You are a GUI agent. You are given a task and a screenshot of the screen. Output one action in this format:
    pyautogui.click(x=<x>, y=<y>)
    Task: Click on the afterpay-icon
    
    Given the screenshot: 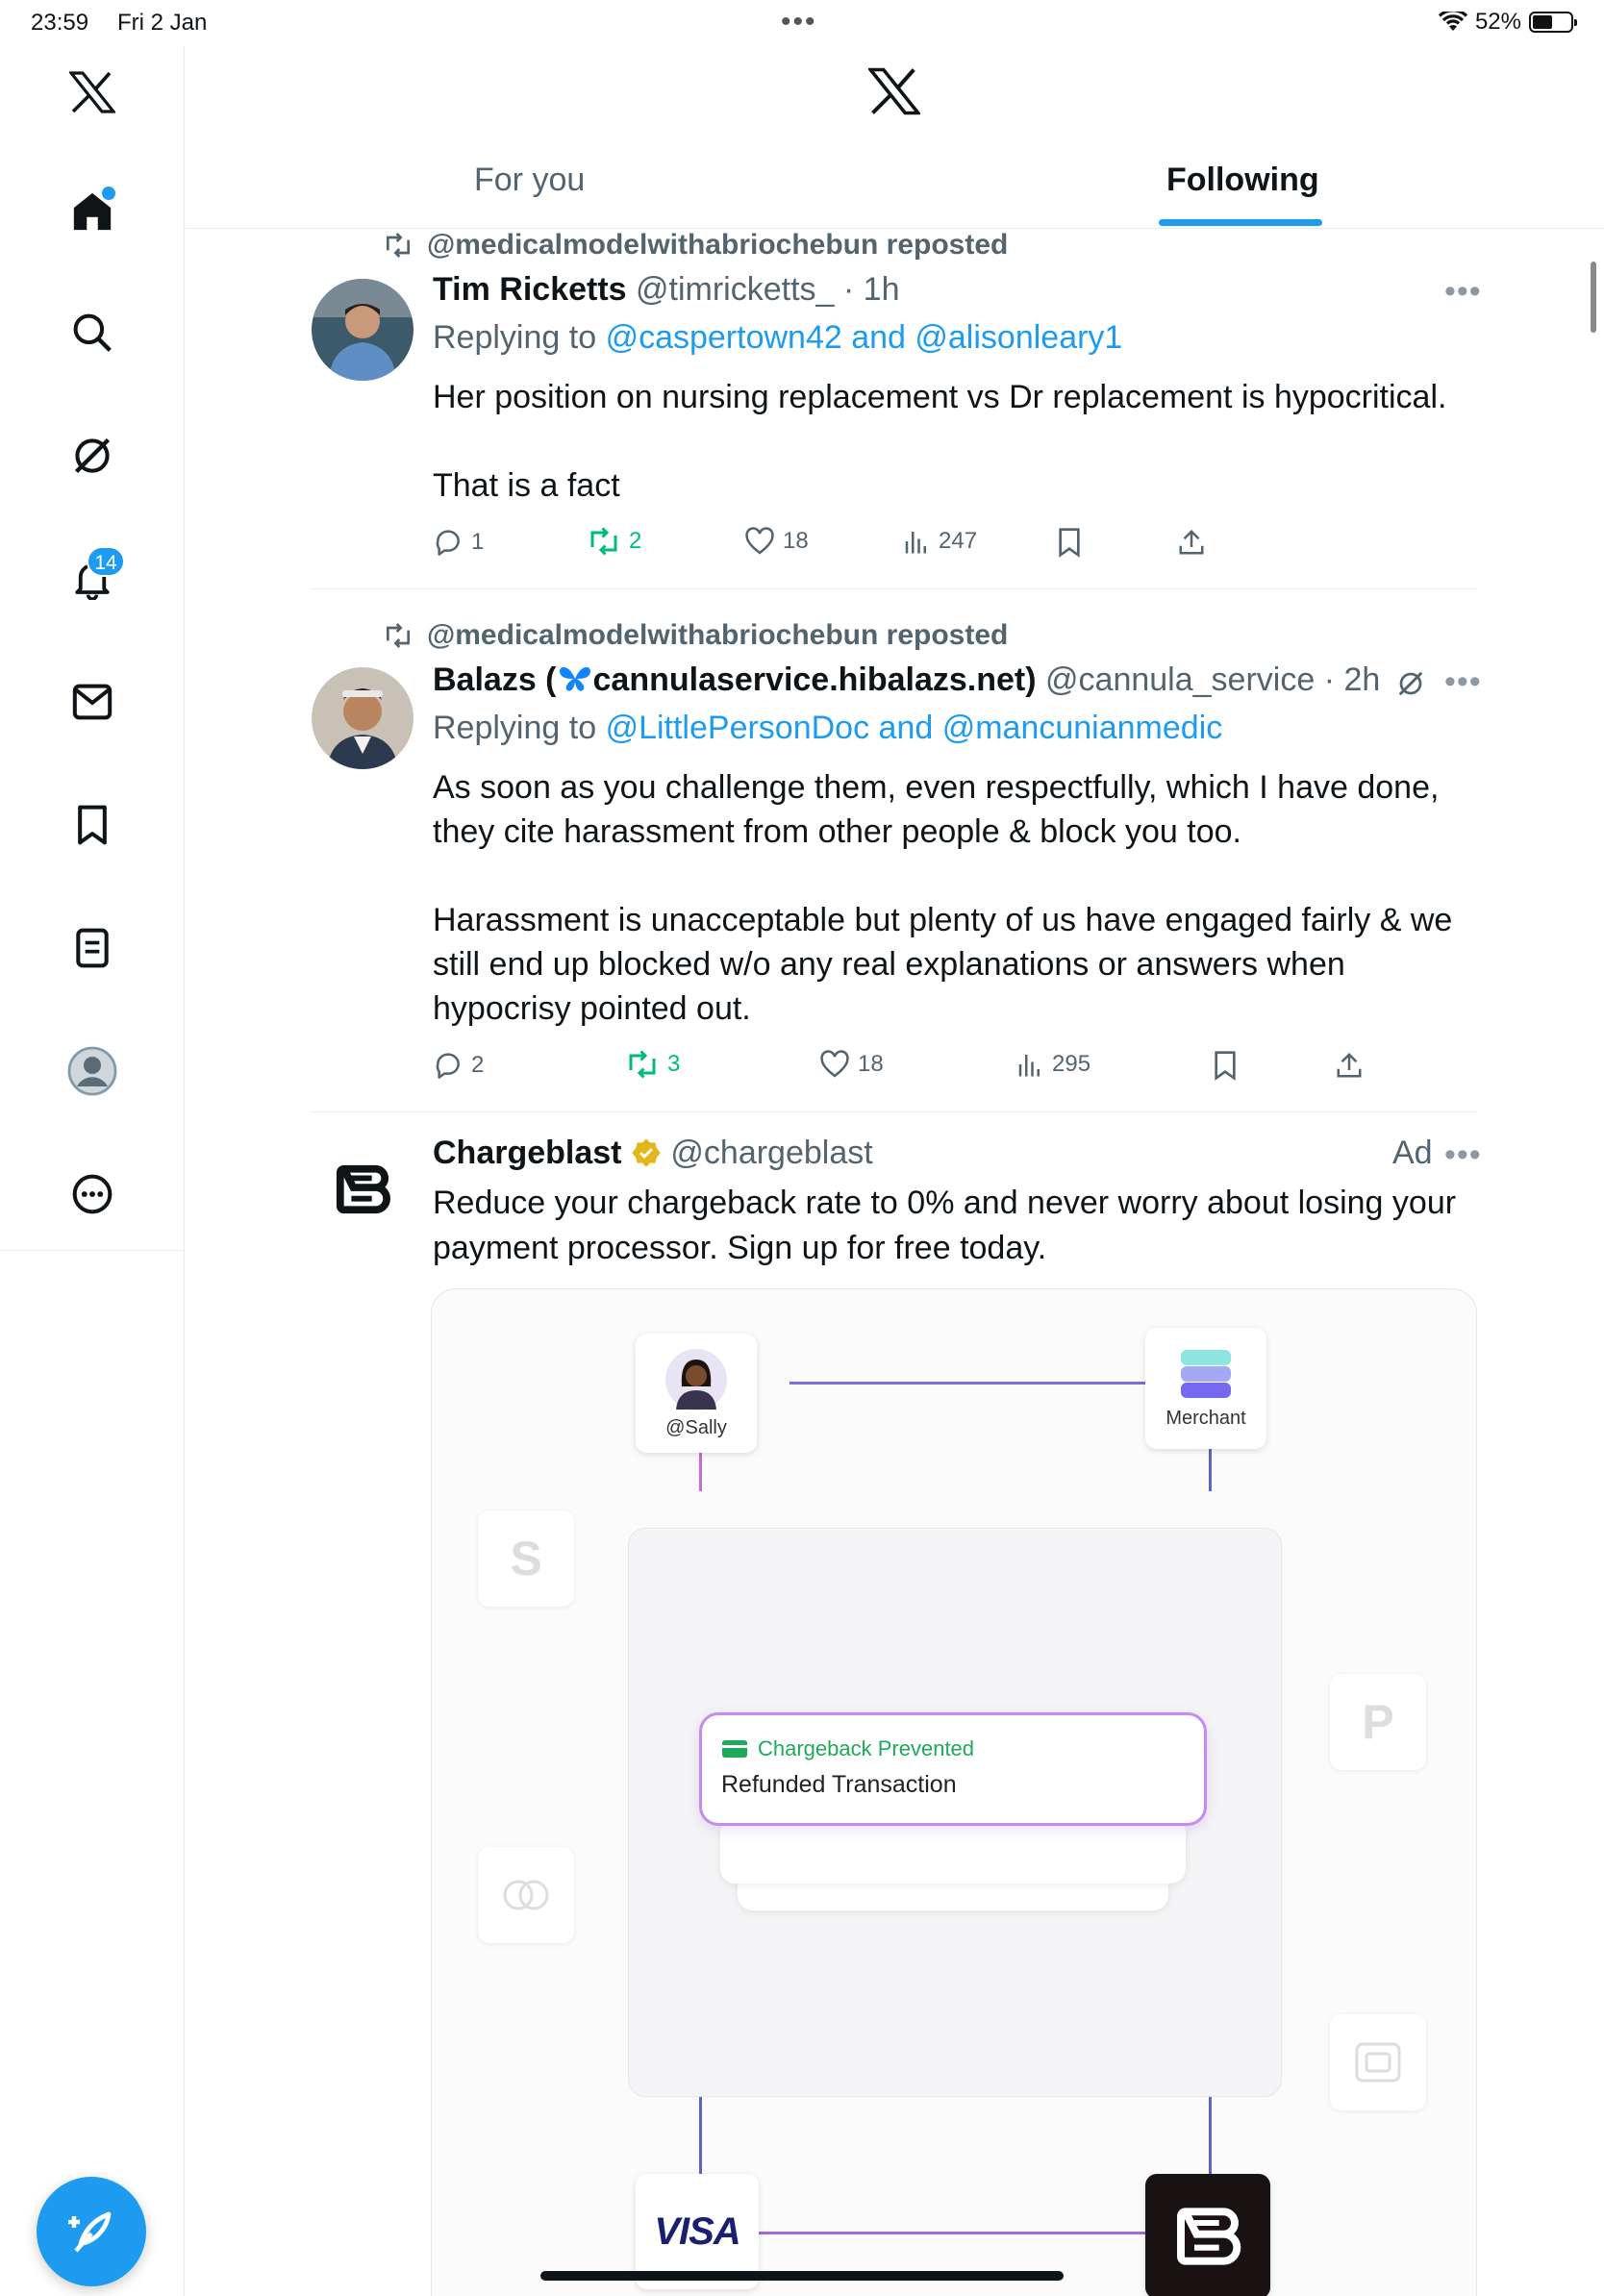 What is the action you would take?
    pyautogui.click(x=1378, y=2062)
    